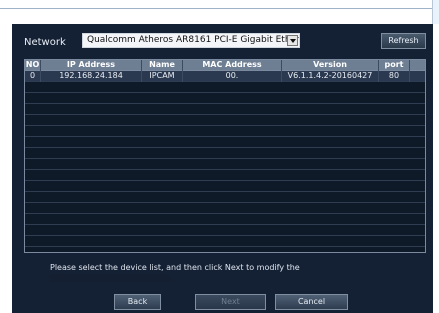  Describe the element at coordinates (435, 12) in the screenshot. I see `window-right-strip` at that location.